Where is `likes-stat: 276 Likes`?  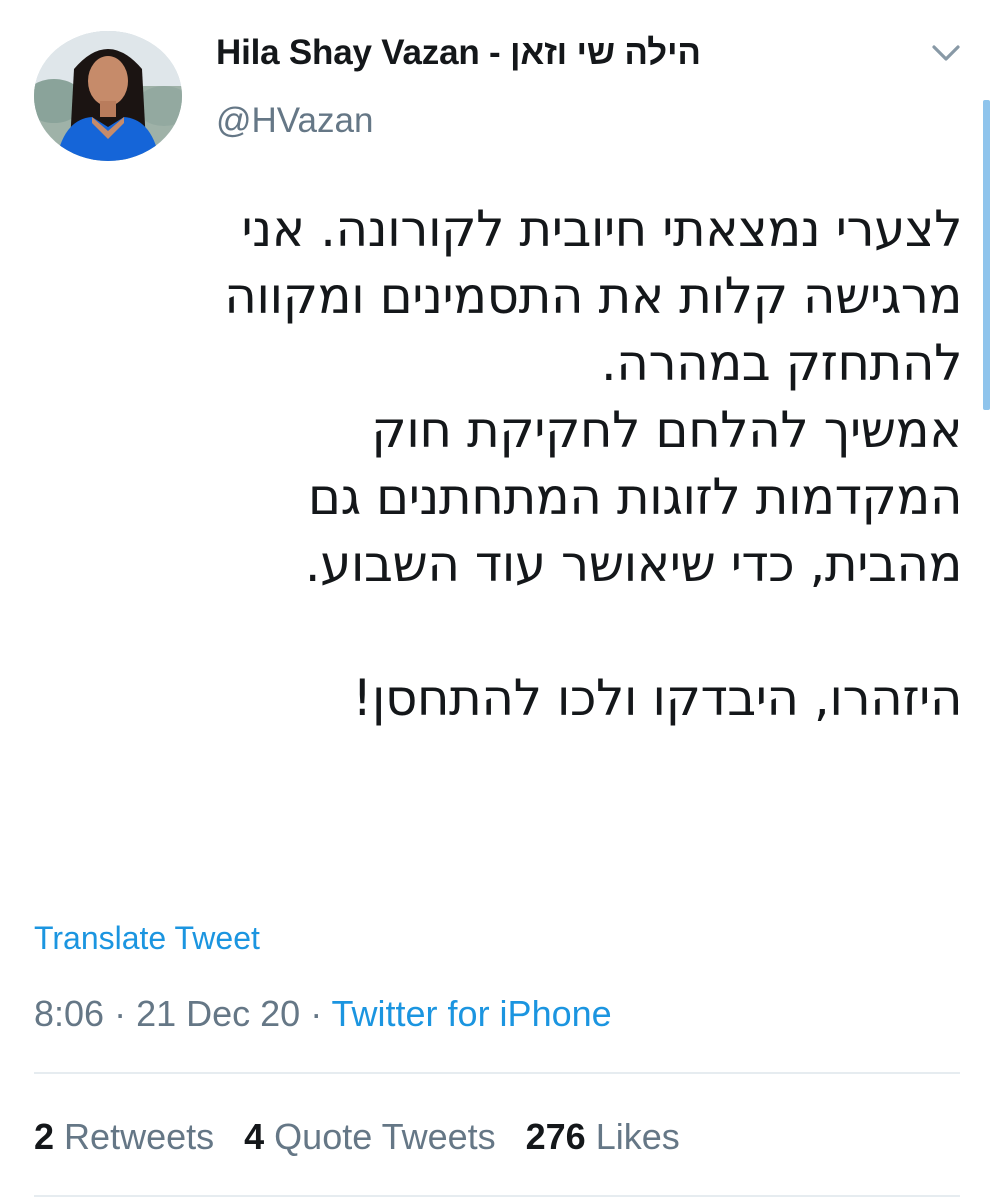 likes-stat: 276 Likes is located at coordinates (603, 1136).